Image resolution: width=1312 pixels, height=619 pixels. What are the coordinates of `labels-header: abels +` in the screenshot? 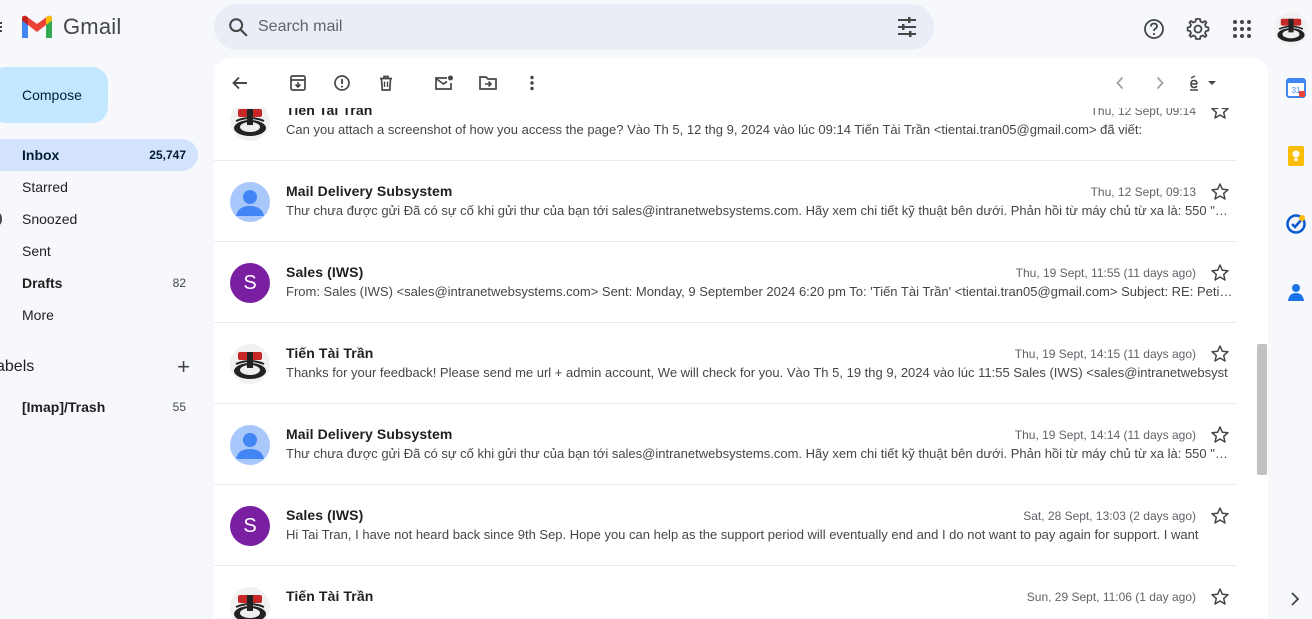 It's located at (95, 367).